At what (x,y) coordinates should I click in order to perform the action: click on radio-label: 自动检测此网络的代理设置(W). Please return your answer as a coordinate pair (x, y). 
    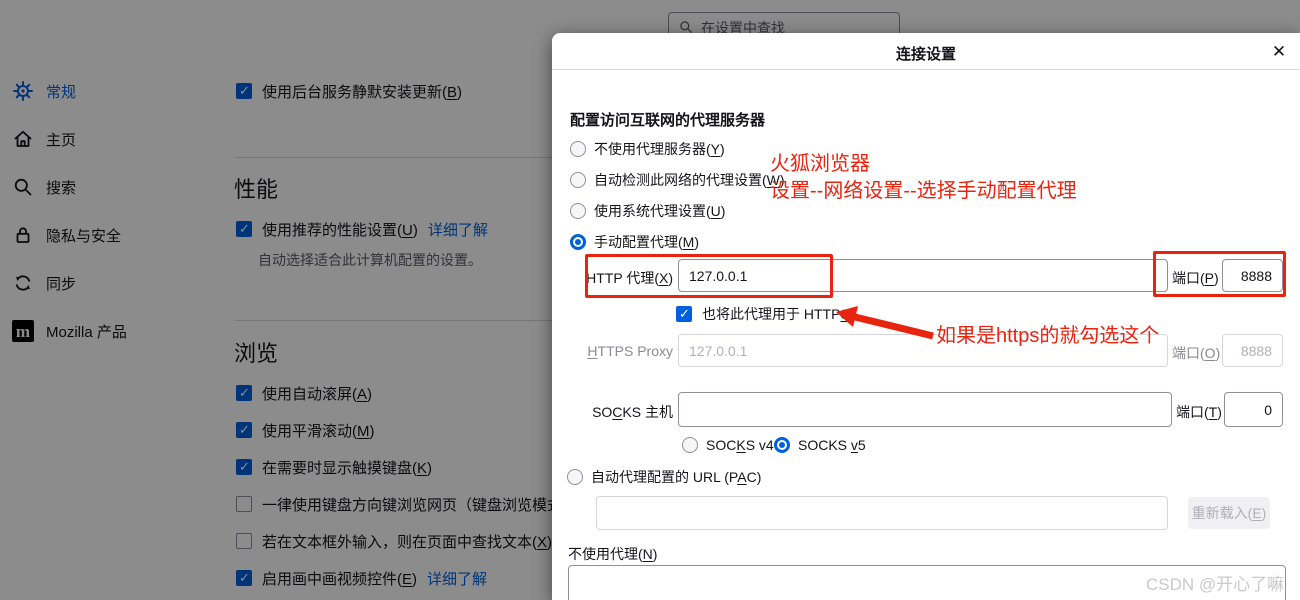
    Looking at the image, I should click on (689, 180).